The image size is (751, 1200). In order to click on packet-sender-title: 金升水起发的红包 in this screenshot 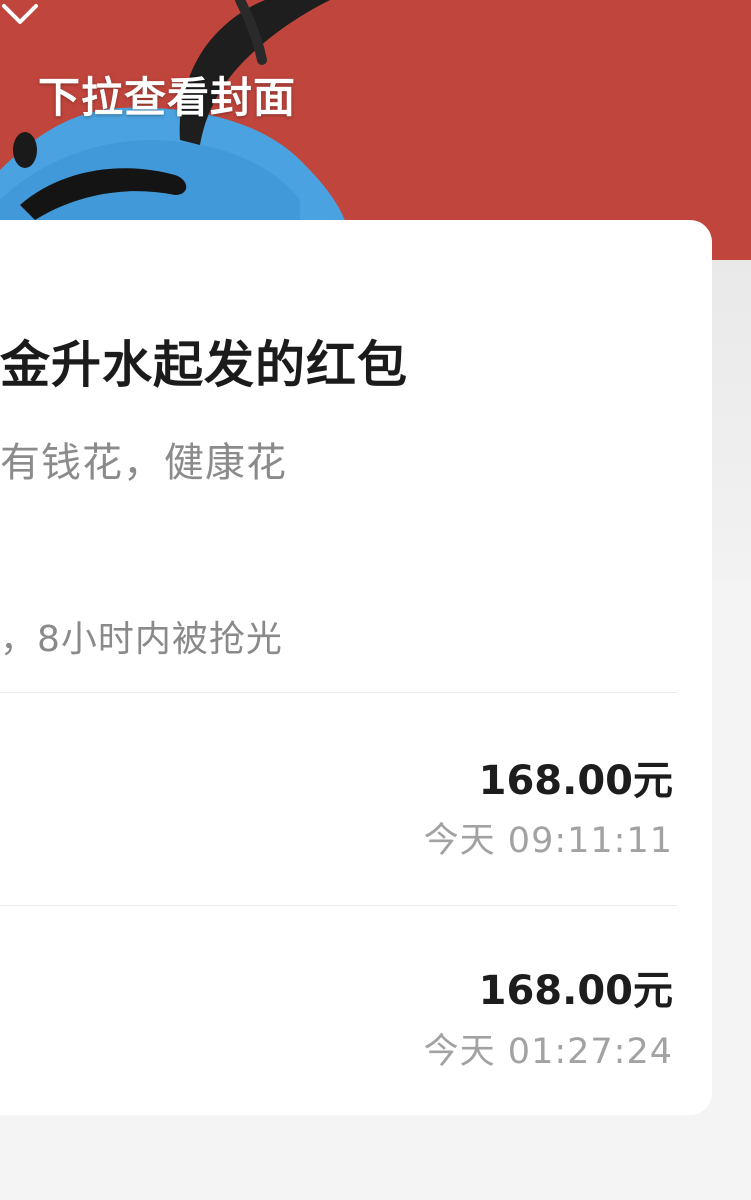, I will do `click(204, 365)`.